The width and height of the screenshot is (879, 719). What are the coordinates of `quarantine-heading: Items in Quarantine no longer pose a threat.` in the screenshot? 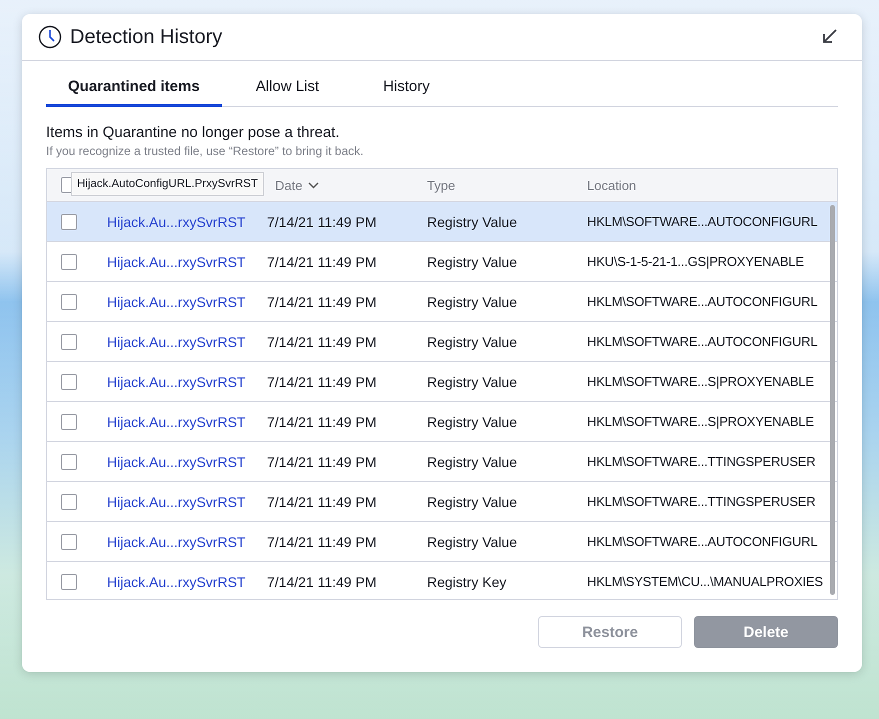 It's located at (193, 132).